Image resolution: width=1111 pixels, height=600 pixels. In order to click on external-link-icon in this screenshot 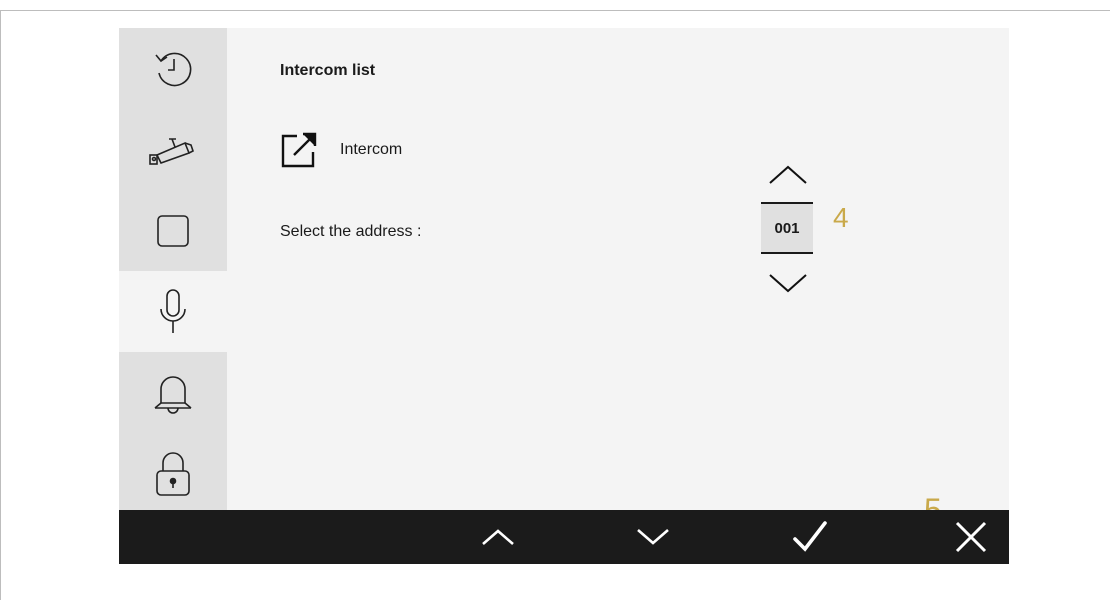, I will do `click(299, 150)`.